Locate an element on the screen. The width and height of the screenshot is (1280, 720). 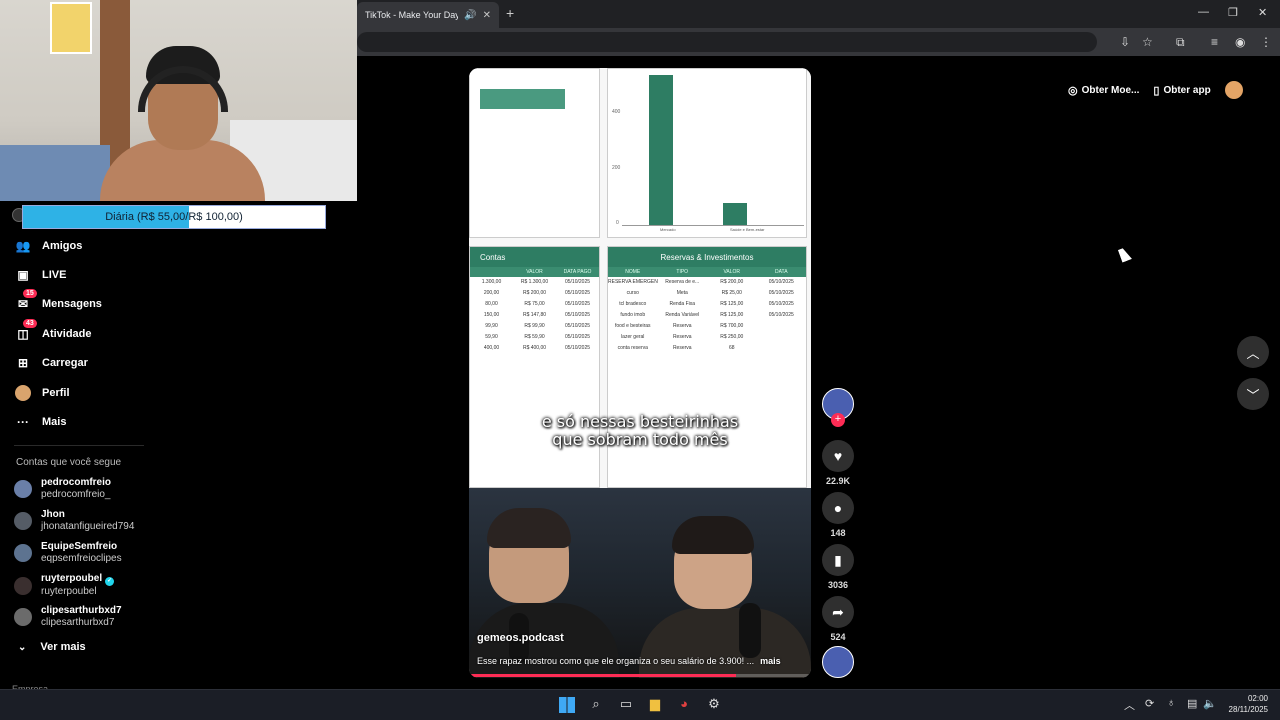
table-cell: 150,00 is located at coordinates (491, 315).